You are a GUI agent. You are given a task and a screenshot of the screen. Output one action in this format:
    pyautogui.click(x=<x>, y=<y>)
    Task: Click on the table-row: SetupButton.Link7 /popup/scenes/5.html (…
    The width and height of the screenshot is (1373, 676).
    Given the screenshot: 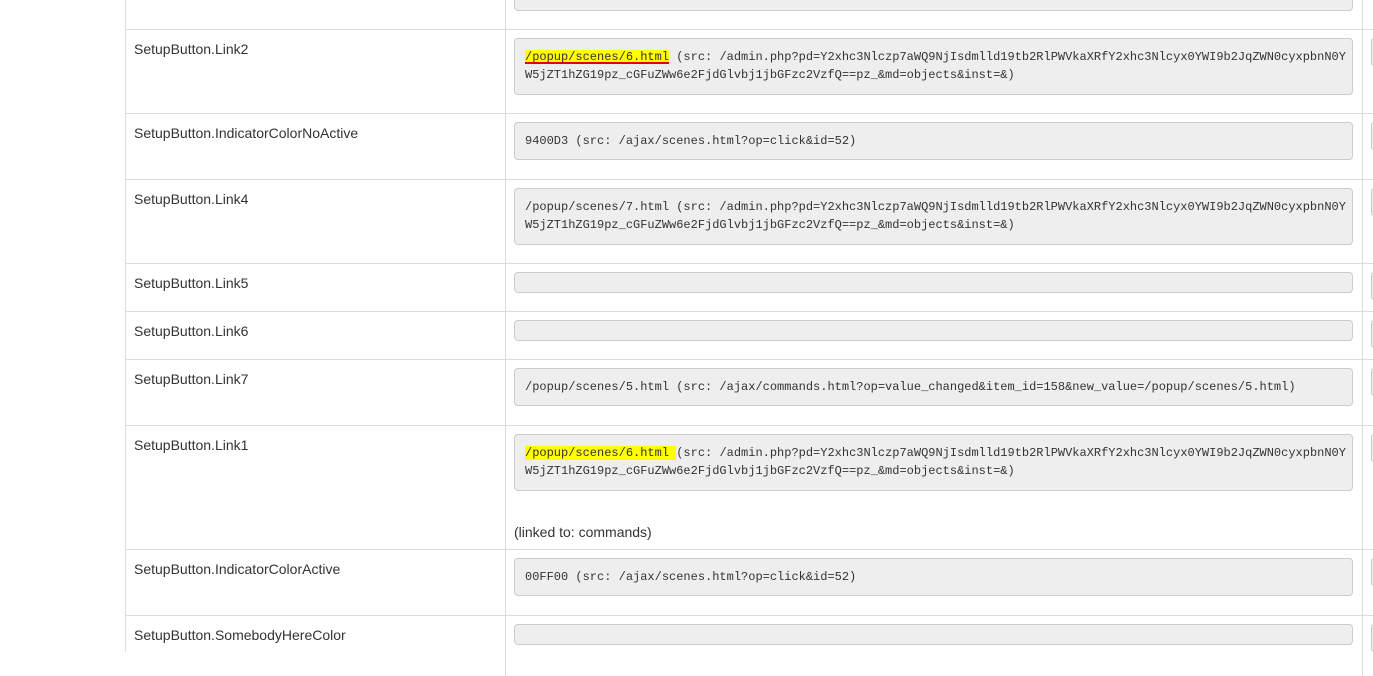 What is the action you would take?
    pyautogui.click(x=749, y=393)
    